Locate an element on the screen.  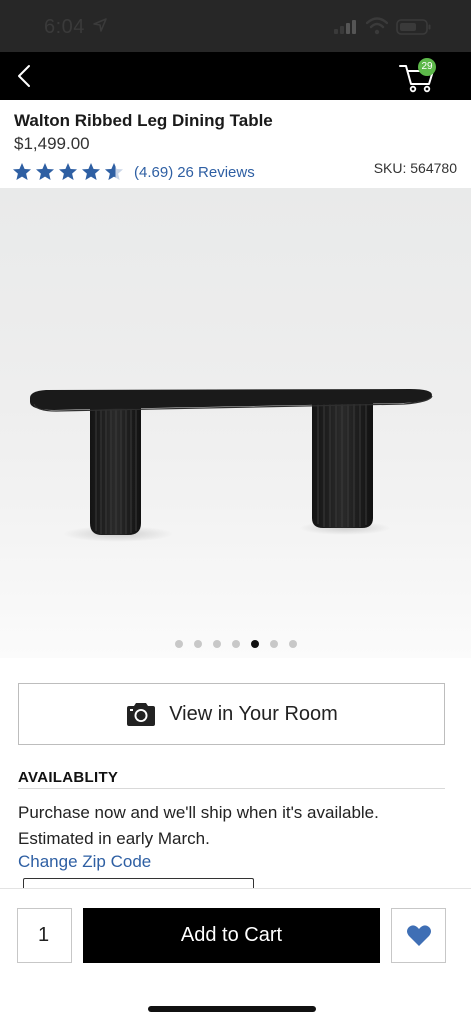
home-indicator is located at coordinates (232, 1009).